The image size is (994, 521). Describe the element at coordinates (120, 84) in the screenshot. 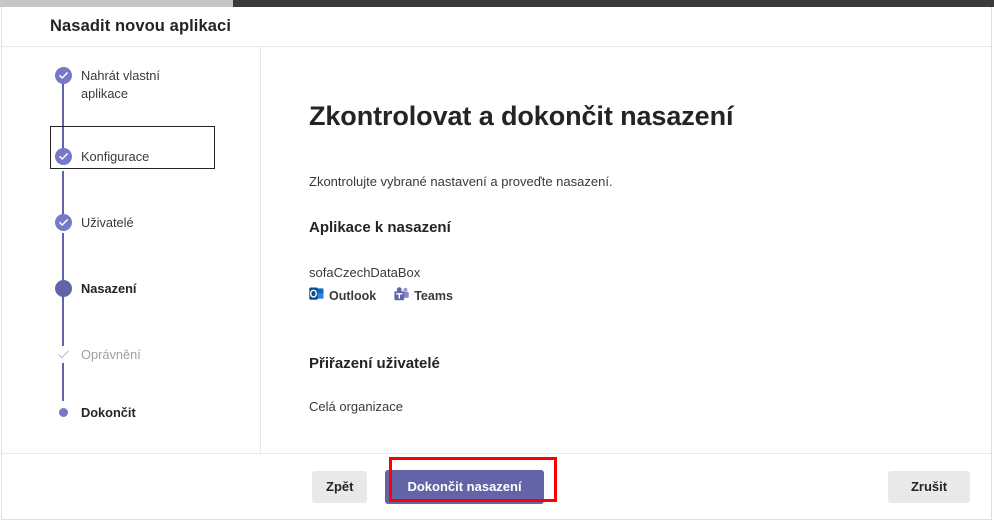

I see `stepper-label: Nahrát vlastní aplikace` at that location.